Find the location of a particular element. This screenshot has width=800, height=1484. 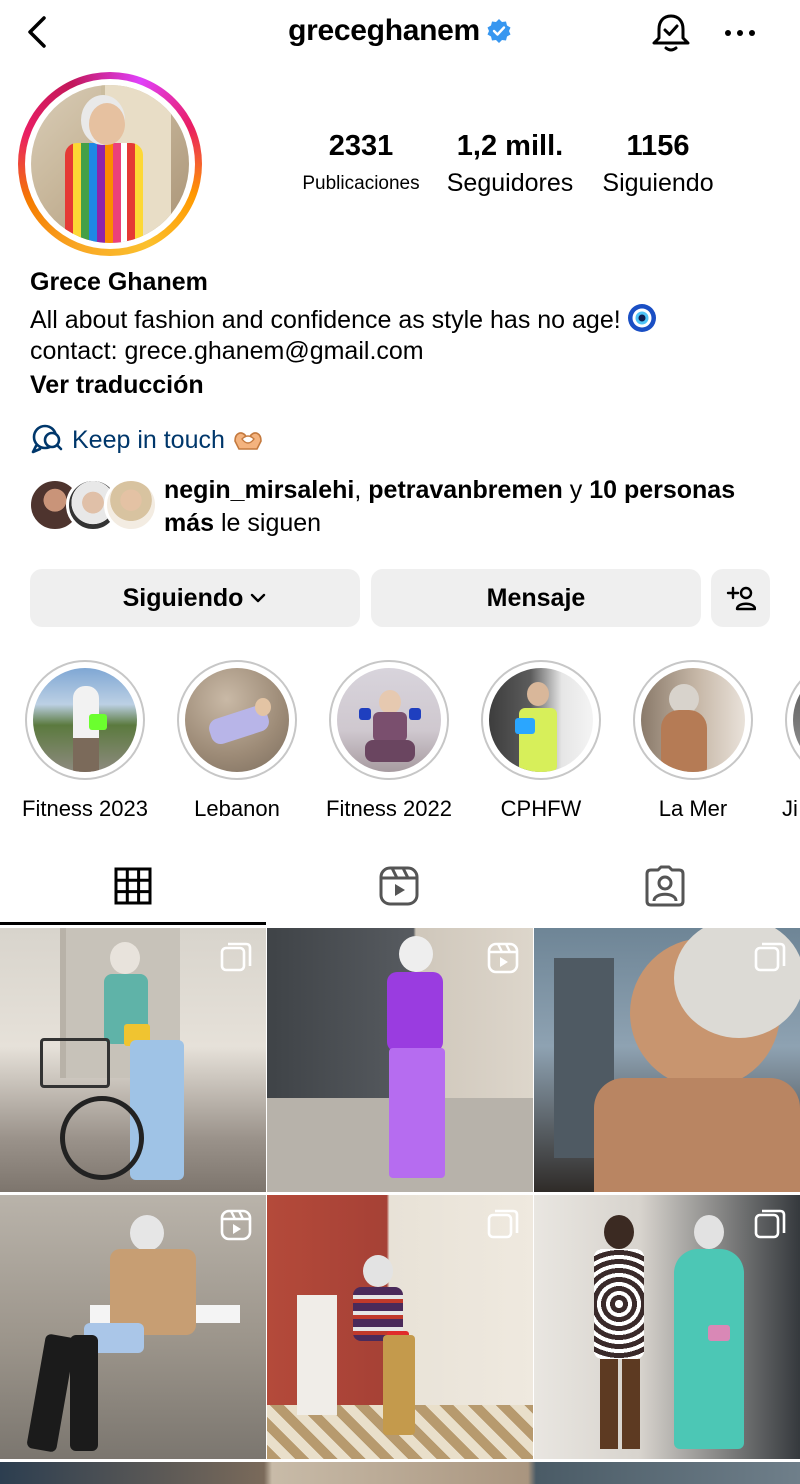

grid-icon is located at coordinates (133, 886).